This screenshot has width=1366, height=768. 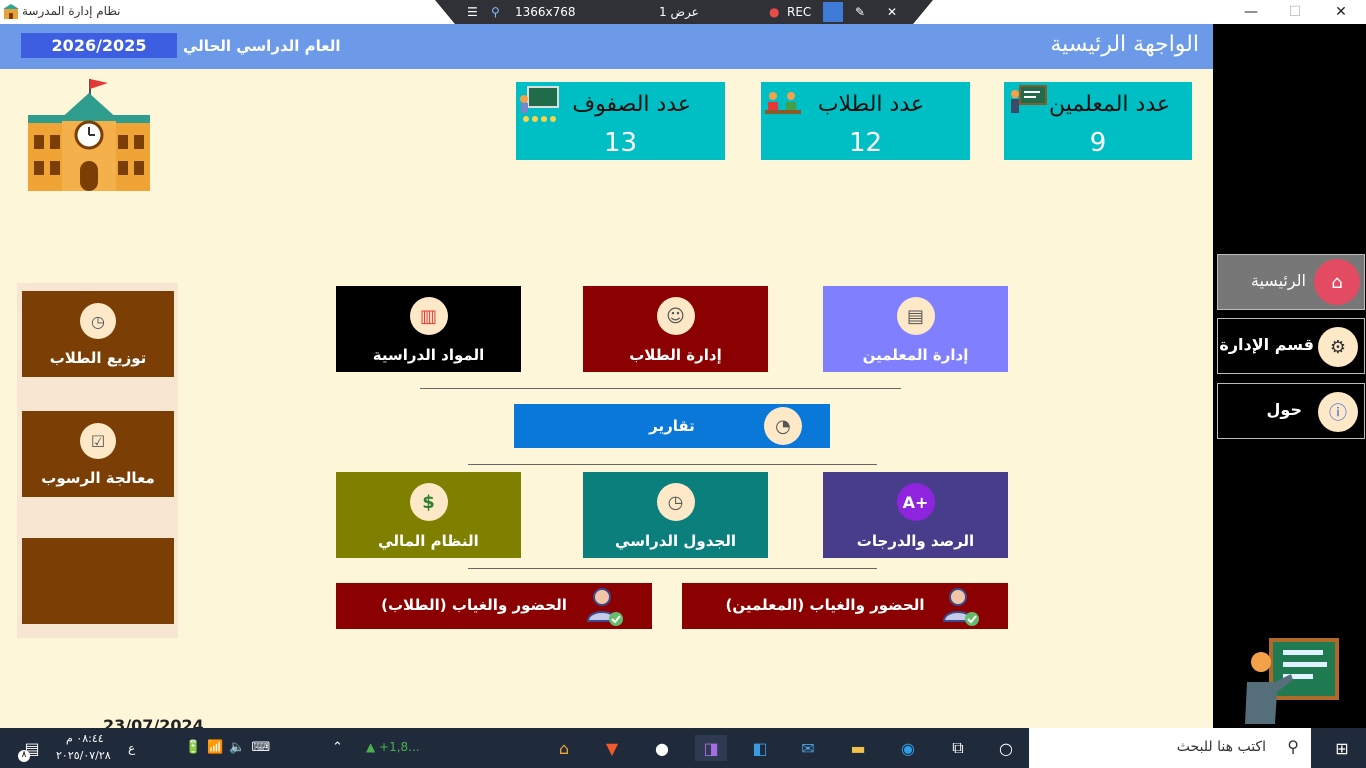 I want to click on students-attendance-button: الحضور والغياب (الطلاب), so click(x=494, y=606).